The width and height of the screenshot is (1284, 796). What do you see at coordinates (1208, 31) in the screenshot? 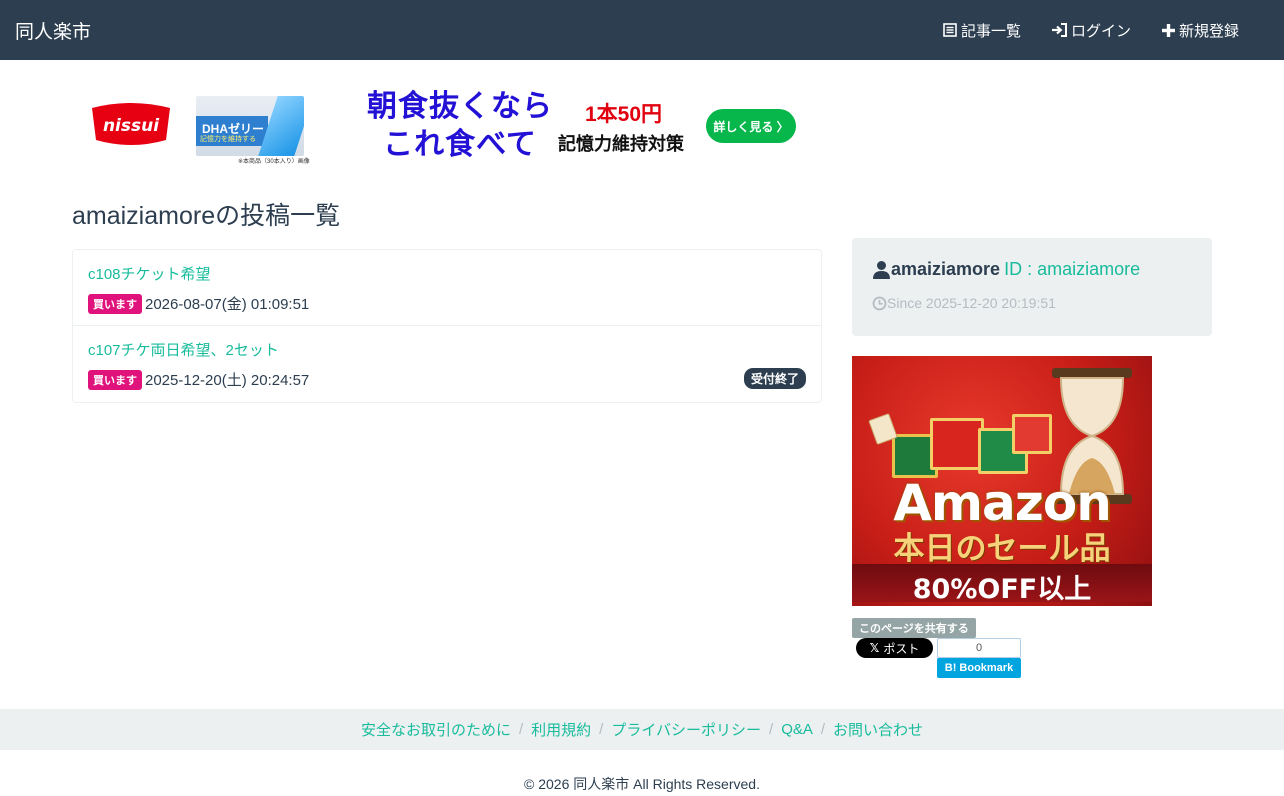
I see `nav-register-label: 新規登録` at bounding box center [1208, 31].